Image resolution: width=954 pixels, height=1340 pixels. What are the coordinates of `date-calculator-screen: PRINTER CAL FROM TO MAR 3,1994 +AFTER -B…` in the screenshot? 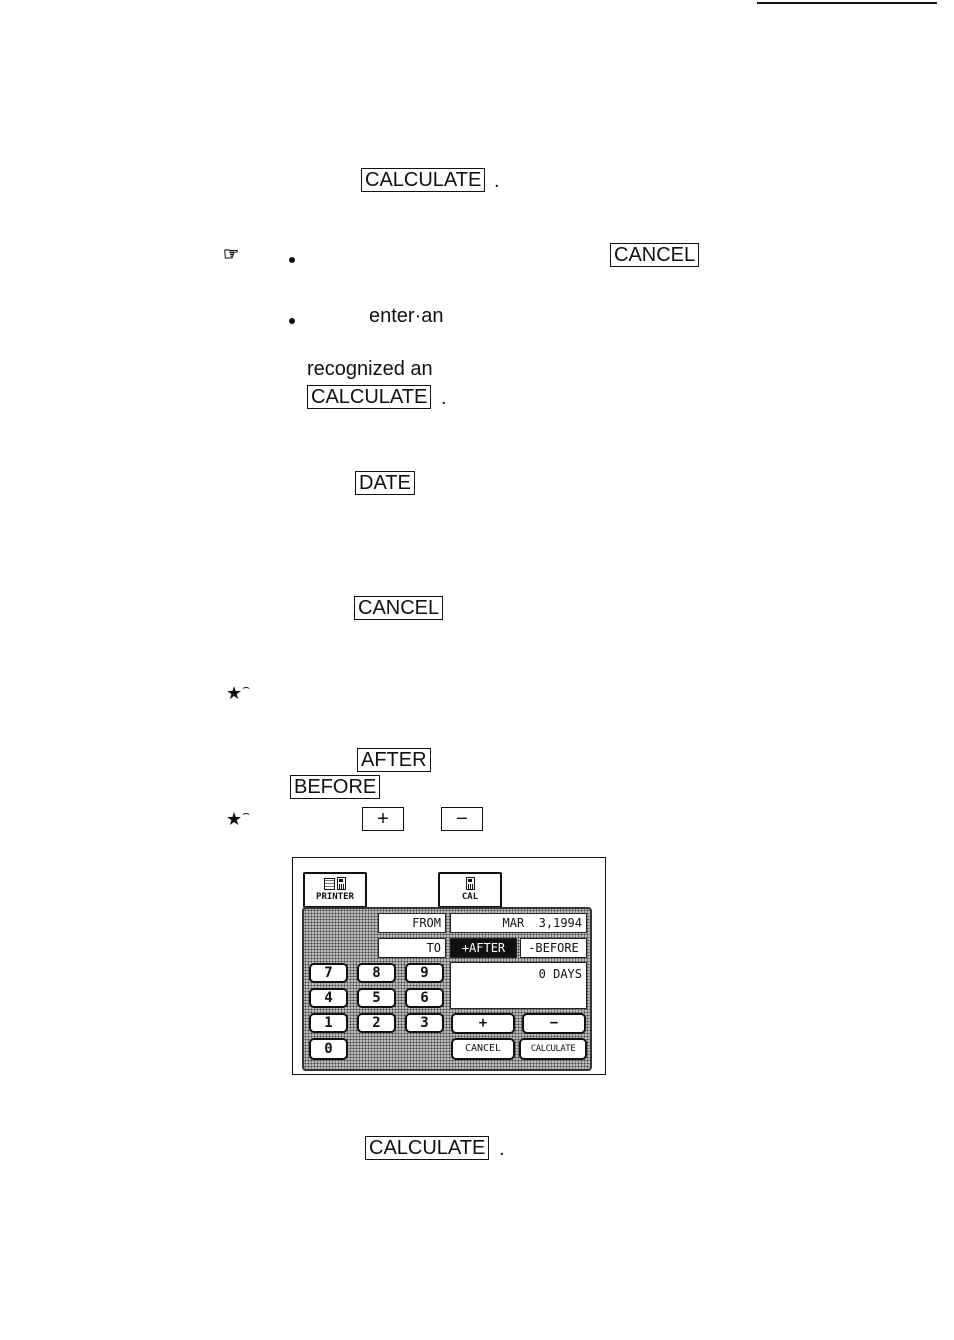 It's located at (449, 966).